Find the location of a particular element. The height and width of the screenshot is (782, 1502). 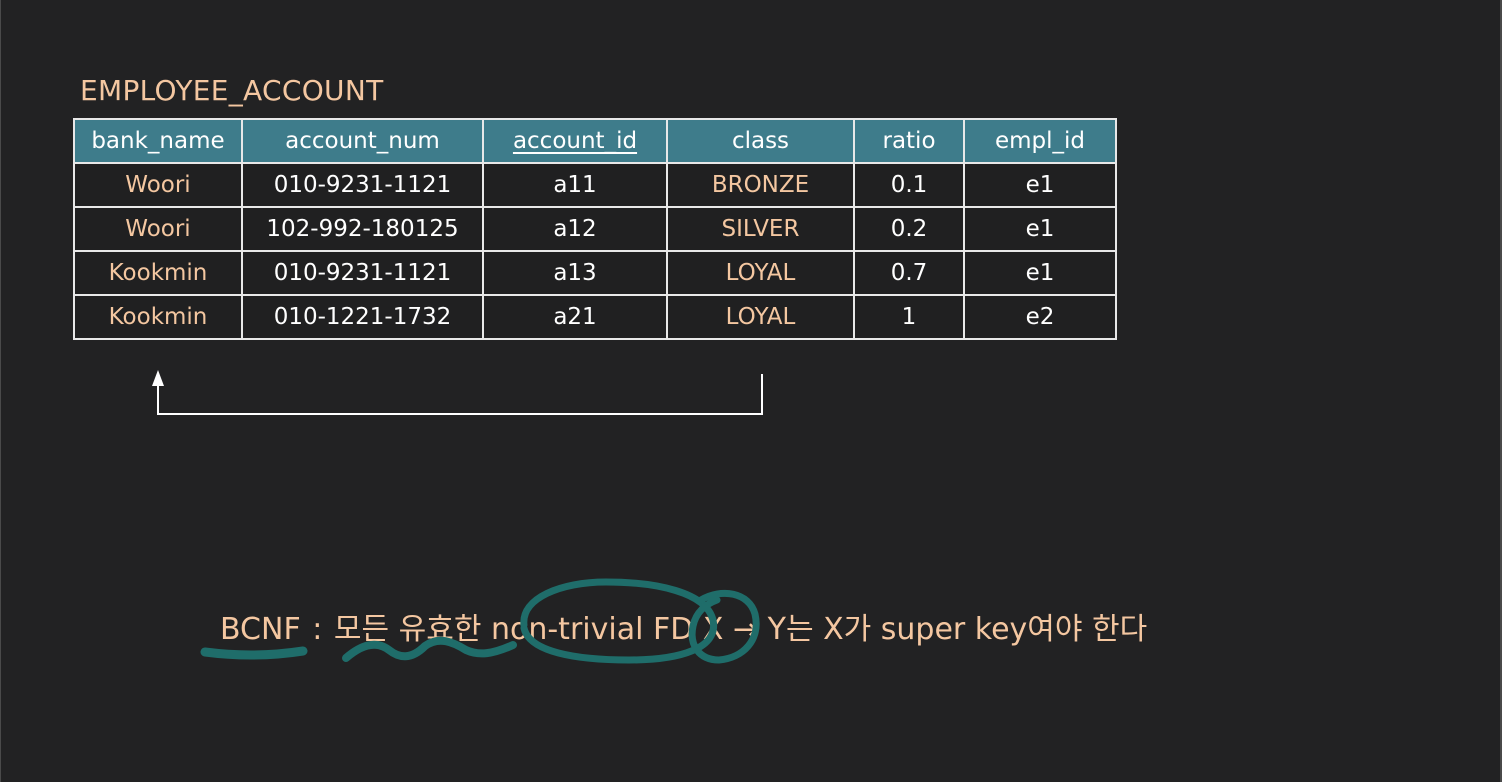

cell-account-id: a12 is located at coordinates (575, 229).